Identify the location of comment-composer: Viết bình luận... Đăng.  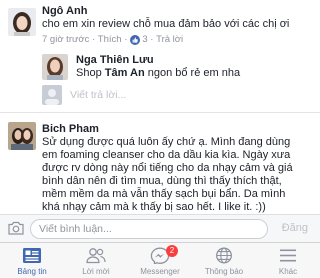
(160, 228).